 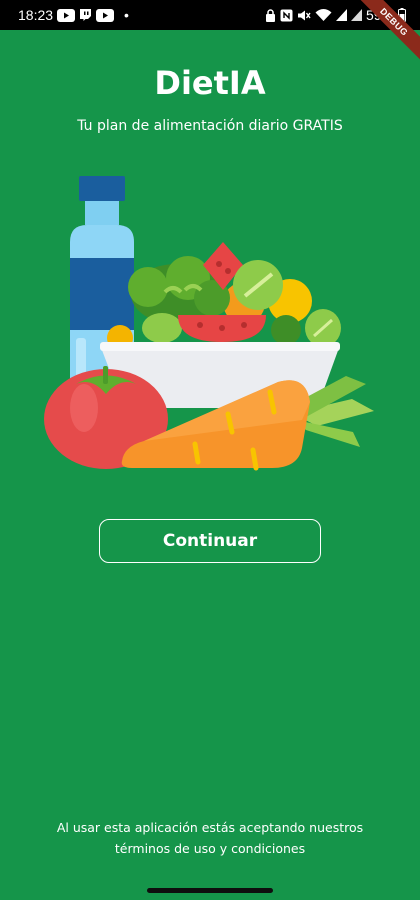 I want to click on twitch-icon, so click(x=85, y=15).